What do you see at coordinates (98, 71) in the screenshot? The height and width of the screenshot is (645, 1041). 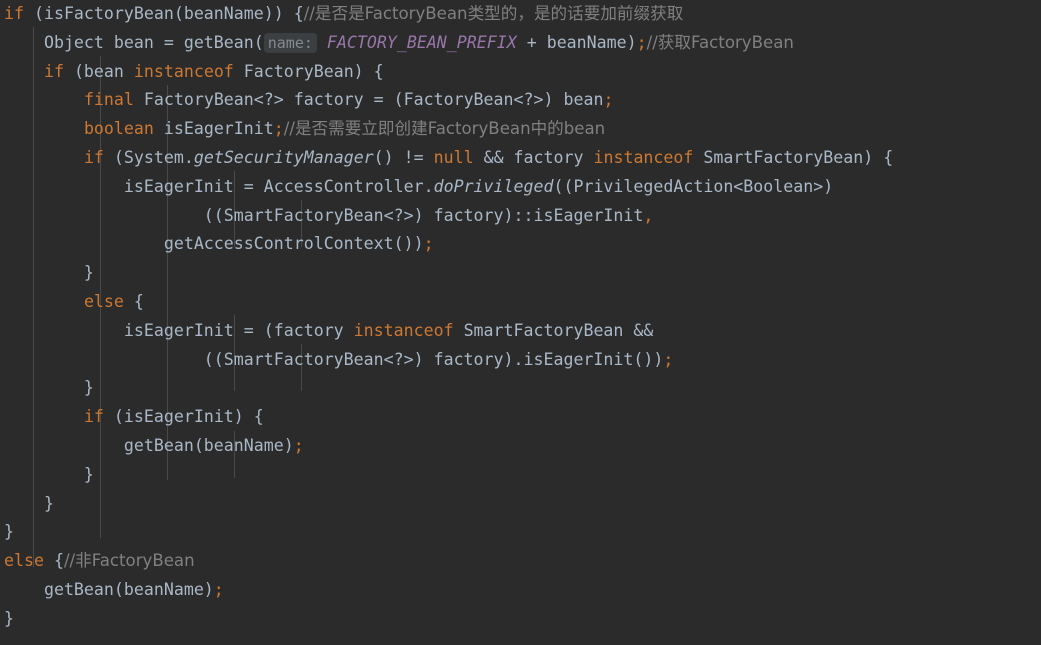 I see `code-token-id: (bean` at bounding box center [98, 71].